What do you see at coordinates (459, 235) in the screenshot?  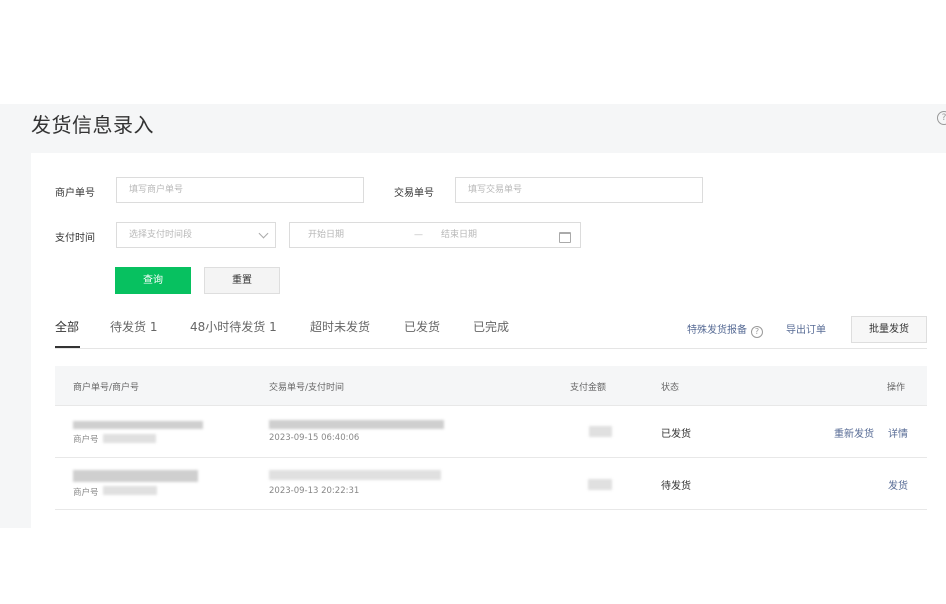 I see `date-end-placeholder: 结束日期` at bounding box center [459, 235].